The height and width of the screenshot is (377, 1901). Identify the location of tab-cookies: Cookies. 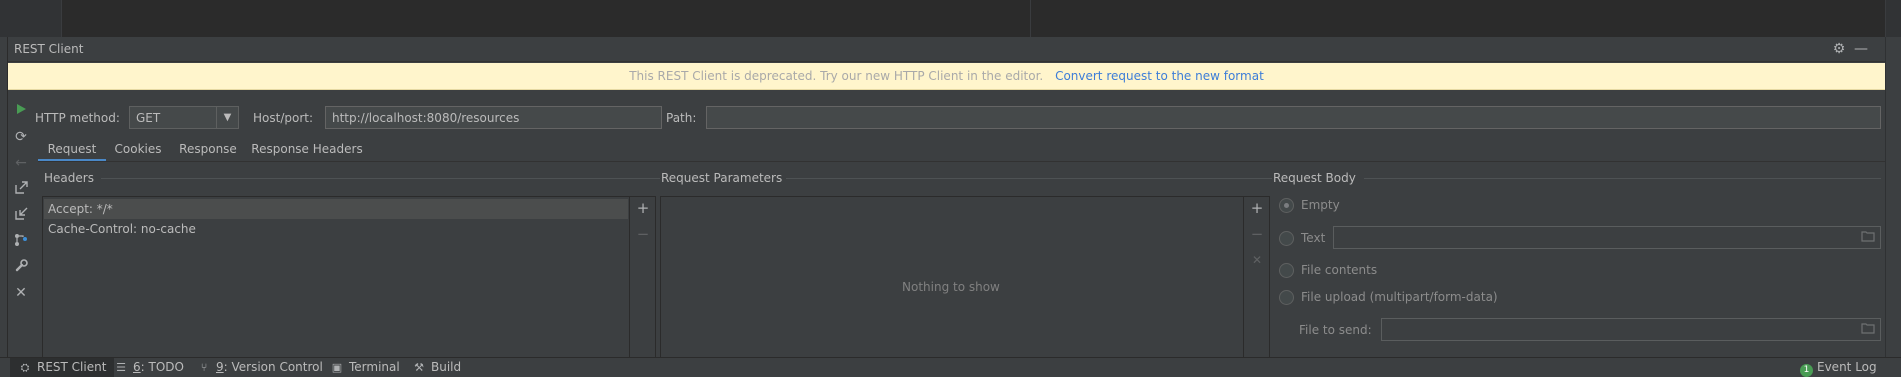
(138, 149).